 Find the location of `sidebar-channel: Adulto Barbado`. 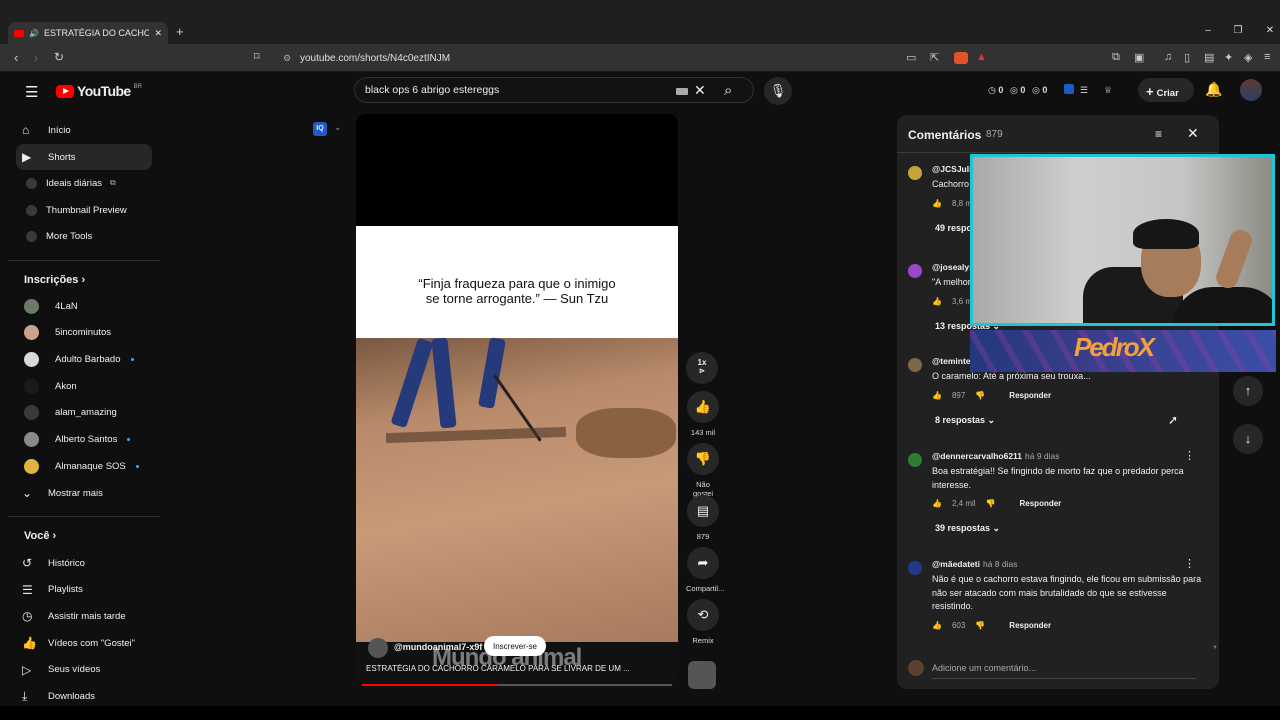

sidebar-channel: Adulto Barbado is located at coordinates (84, 359).